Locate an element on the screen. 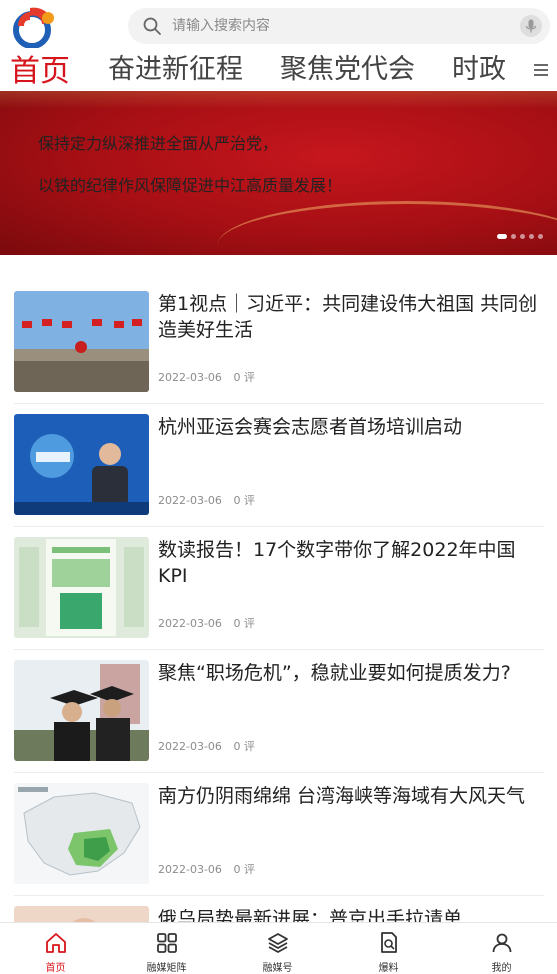 Image resolution: width=557 pixels, height=974 pixels. app-logo-icon is located at coordinates (34, 26).